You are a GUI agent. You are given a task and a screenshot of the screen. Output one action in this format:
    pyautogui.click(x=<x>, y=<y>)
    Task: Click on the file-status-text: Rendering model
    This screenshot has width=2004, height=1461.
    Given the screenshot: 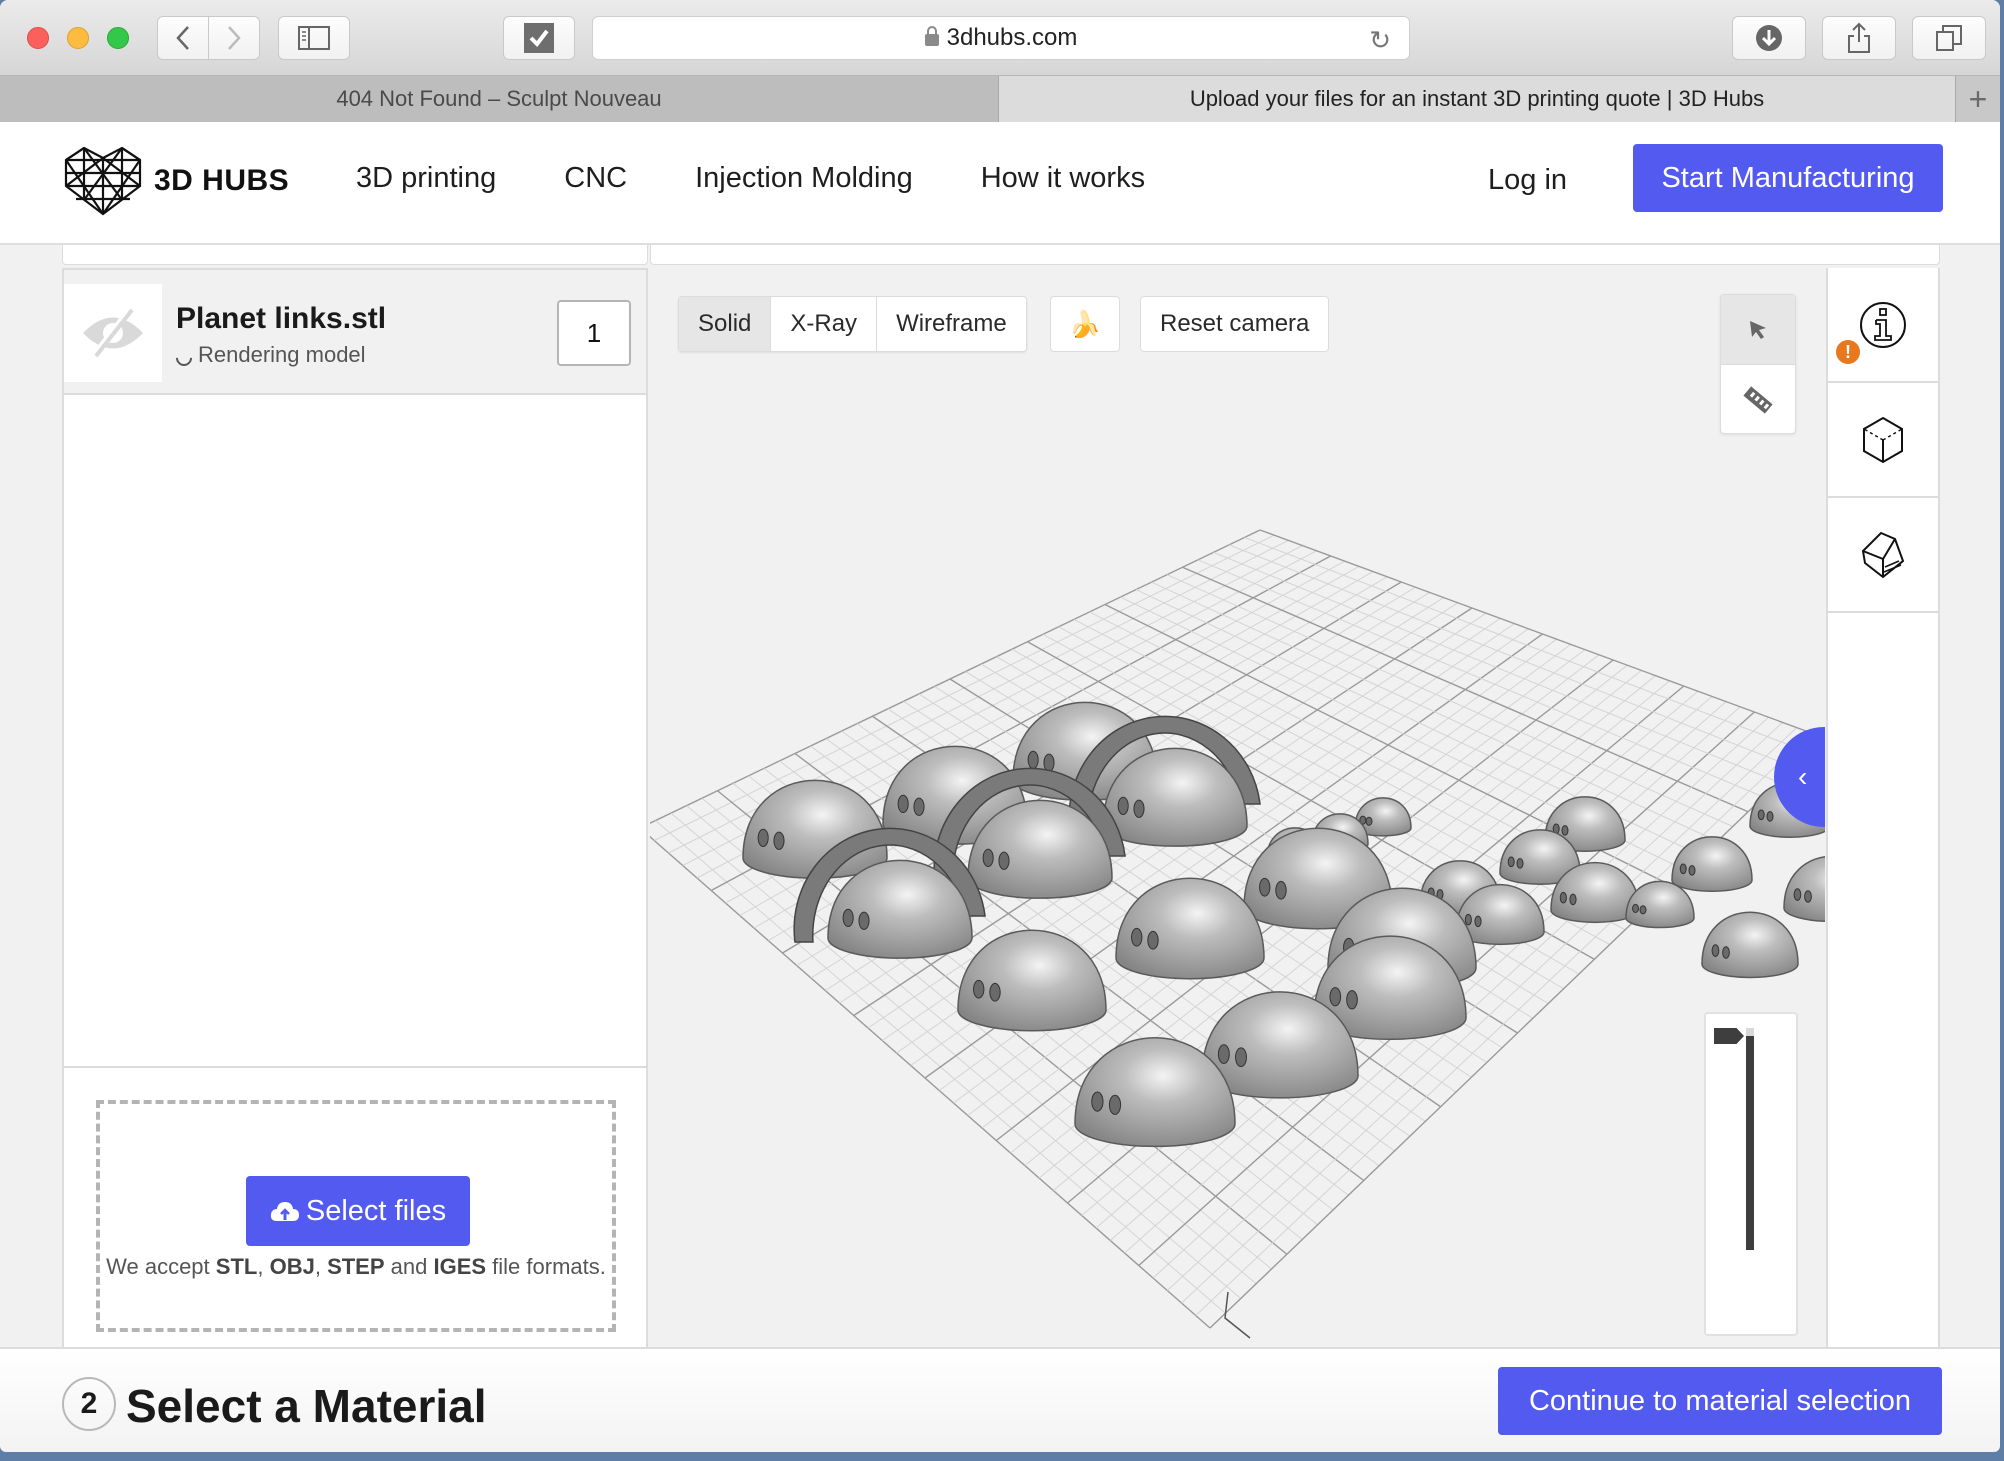 What is the action you would take?
    pyautogui.click(x=282, y=354)
    